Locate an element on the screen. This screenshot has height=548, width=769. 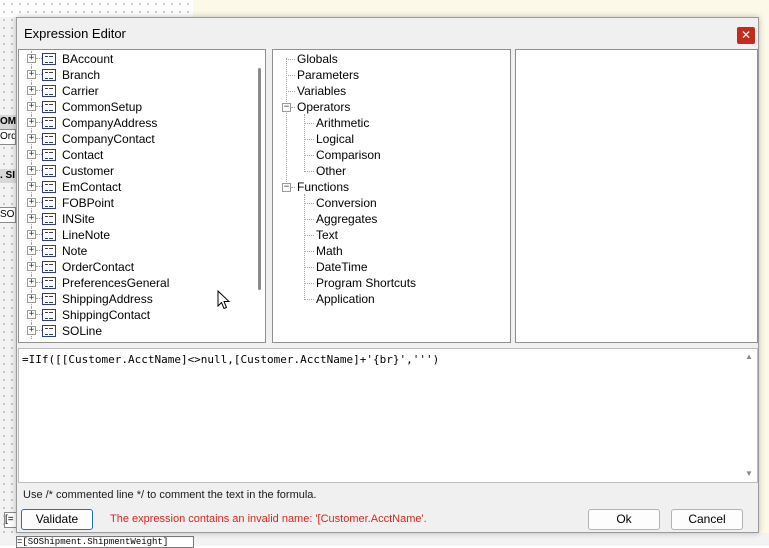
designer-canvas-right-column is located at coordinates (764, 273).